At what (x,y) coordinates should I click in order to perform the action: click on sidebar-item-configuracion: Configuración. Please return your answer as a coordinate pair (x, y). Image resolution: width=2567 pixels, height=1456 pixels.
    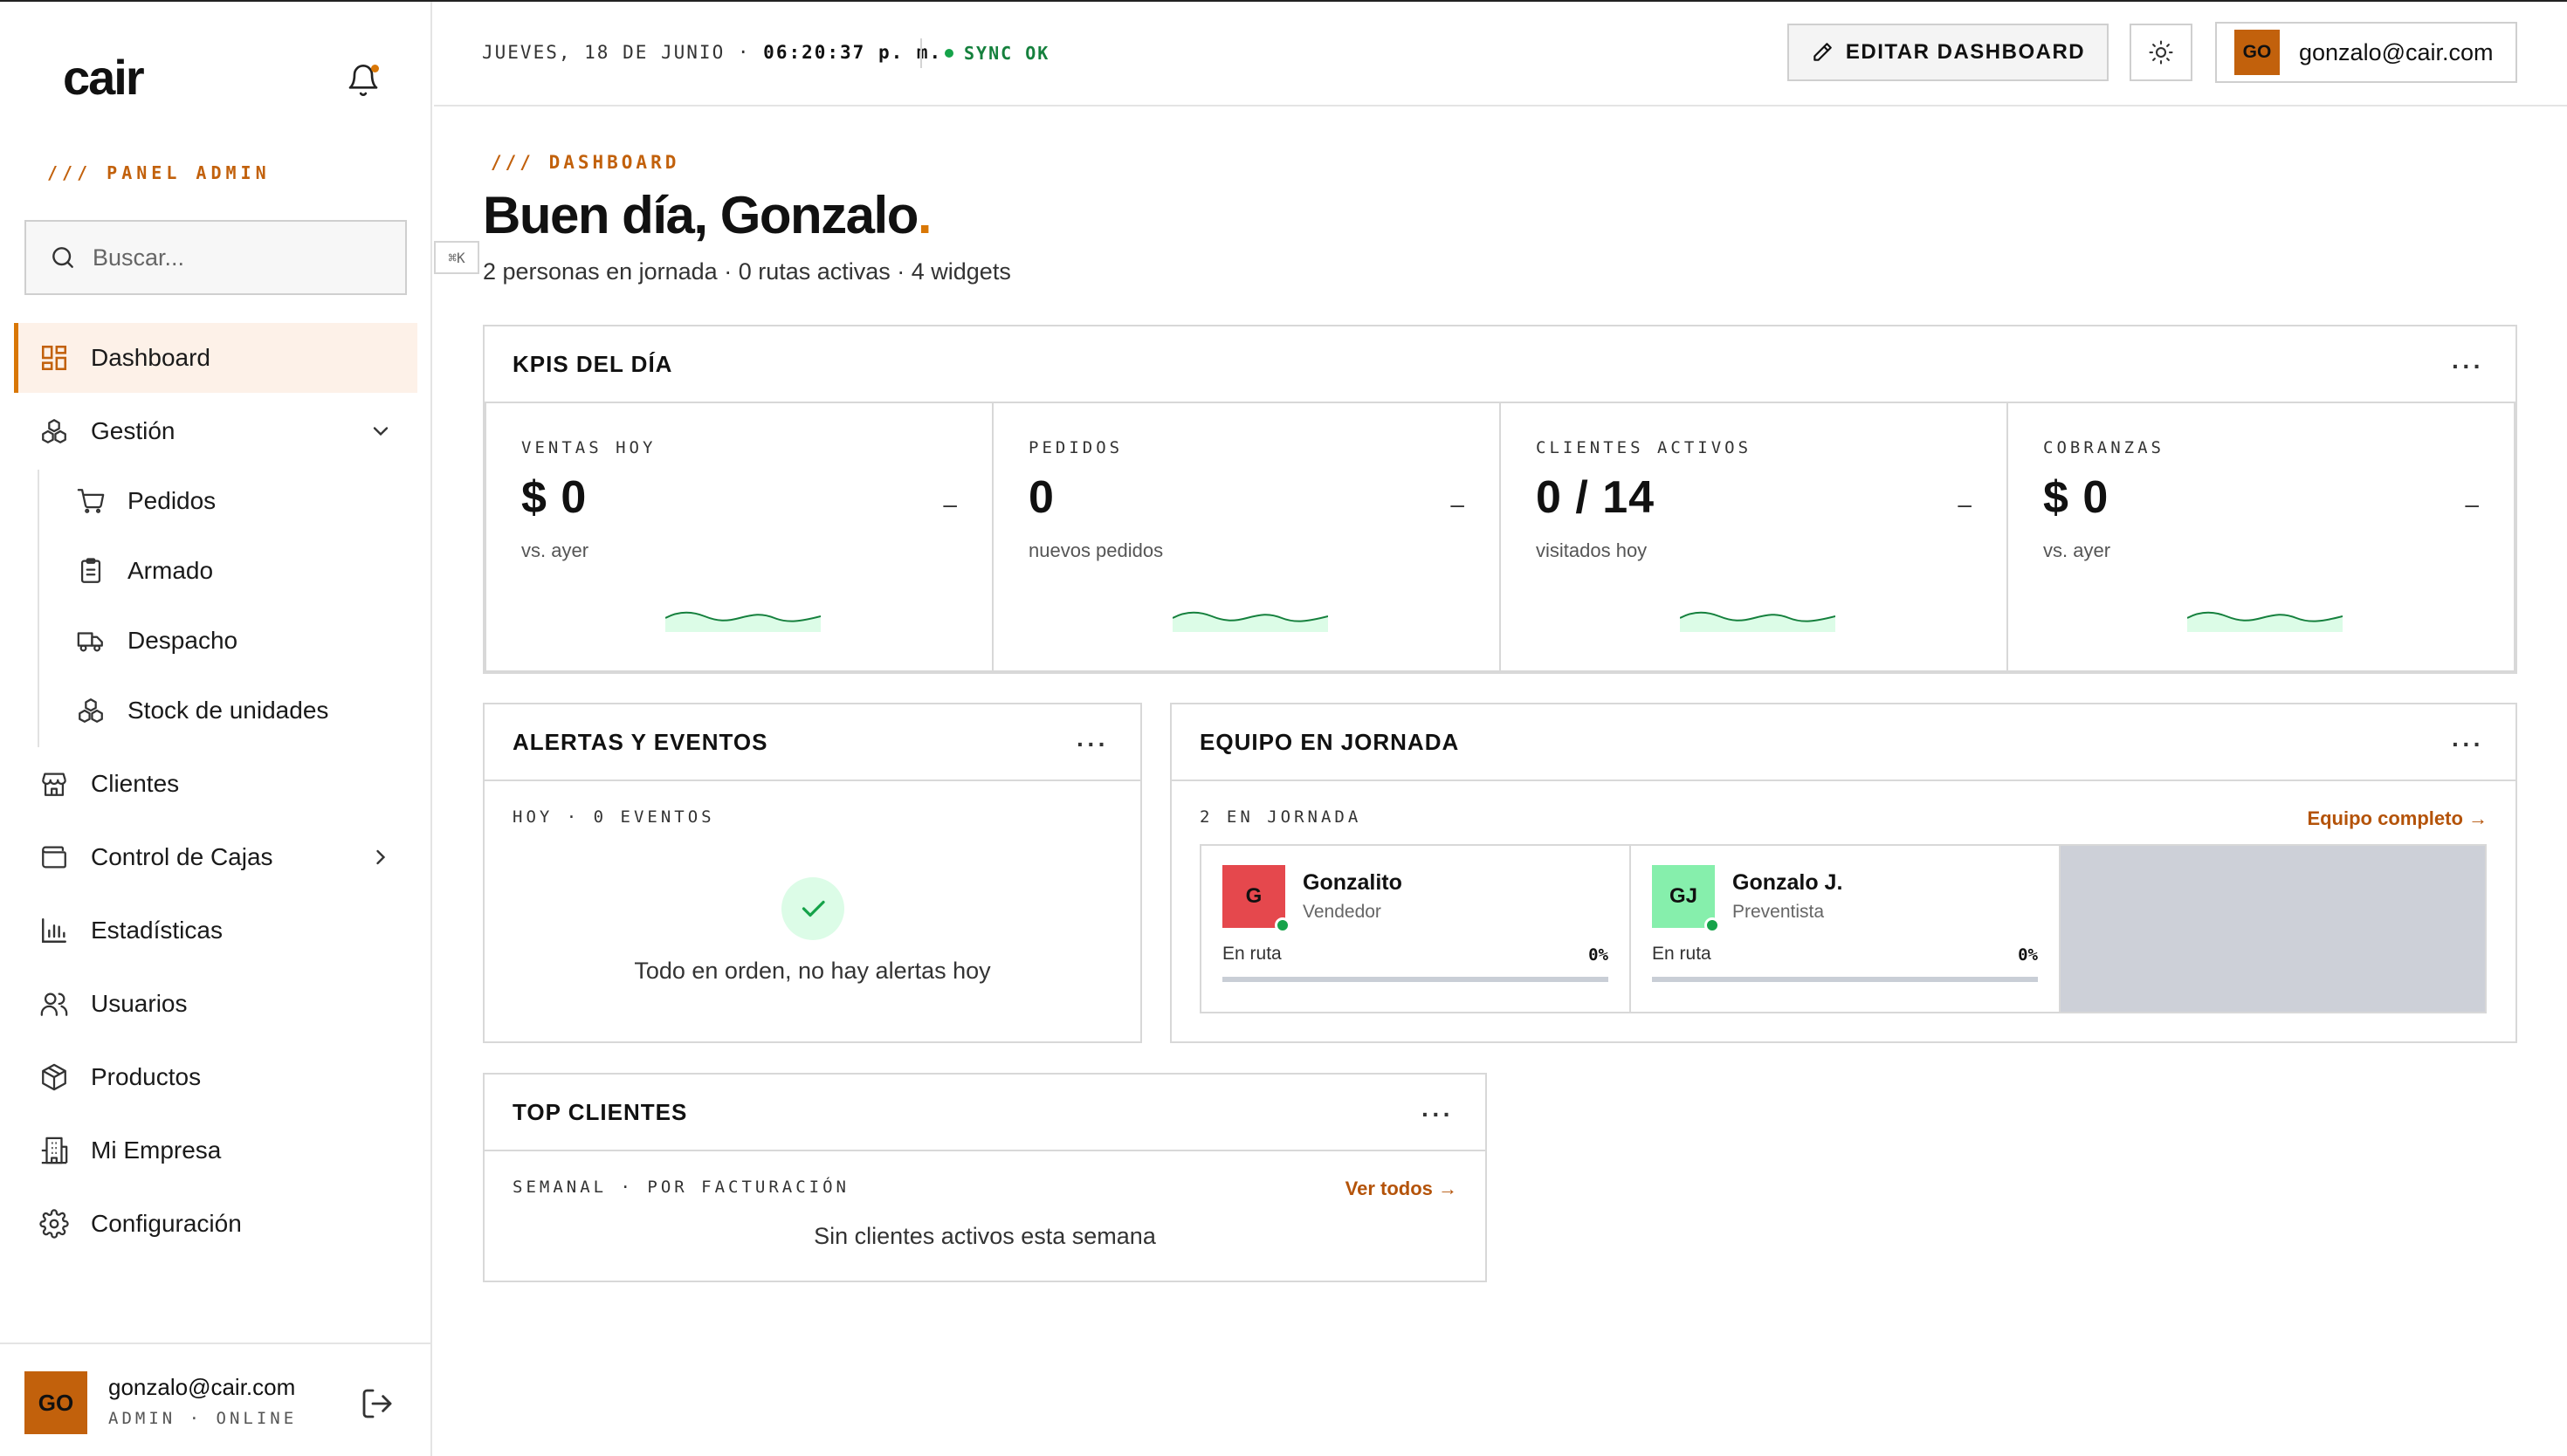
    Looking at the image, I should click on (215, 1224).